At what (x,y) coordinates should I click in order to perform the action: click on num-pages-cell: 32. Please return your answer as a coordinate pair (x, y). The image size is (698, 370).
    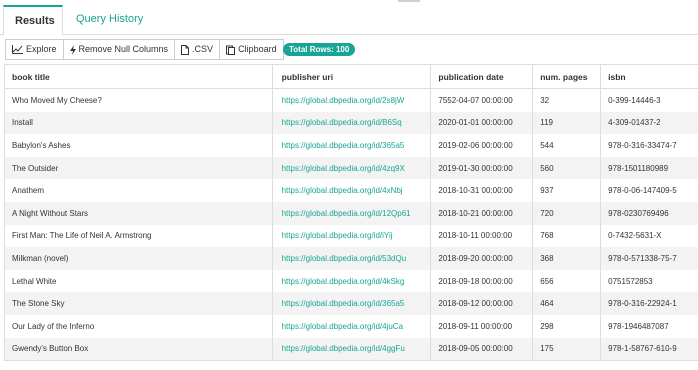
    Looking at the image, I should click on (567, 100).